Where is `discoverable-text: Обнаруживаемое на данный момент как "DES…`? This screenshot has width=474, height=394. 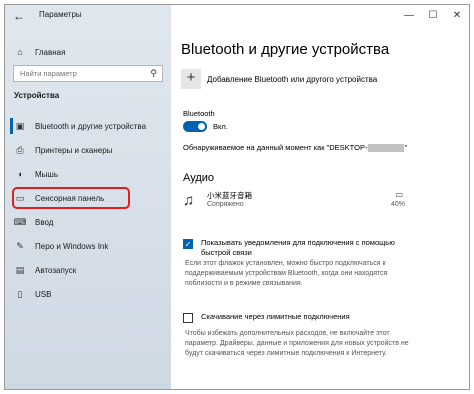 discoverable-text: Обнаруживаемое на данный момент как "DES… is located at coordinates (295, 148).